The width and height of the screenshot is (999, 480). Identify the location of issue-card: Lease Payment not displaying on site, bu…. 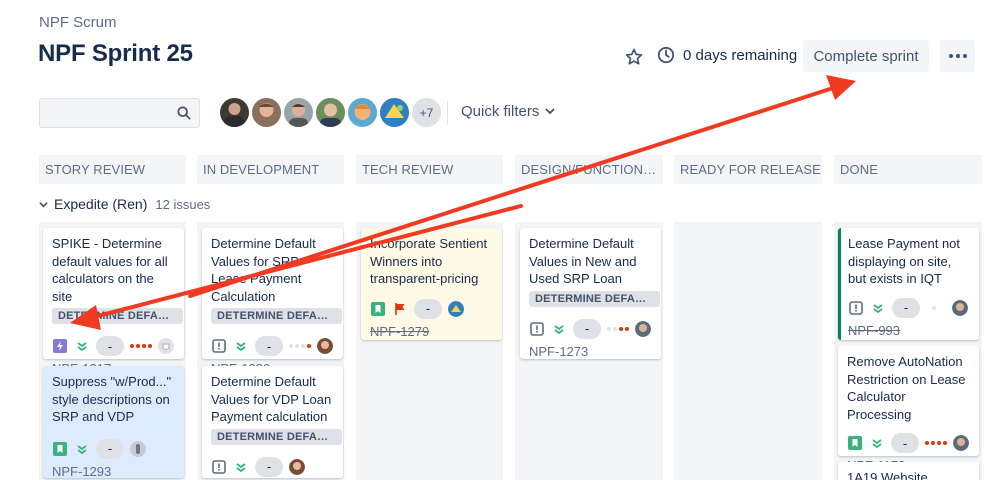
(908, 284).